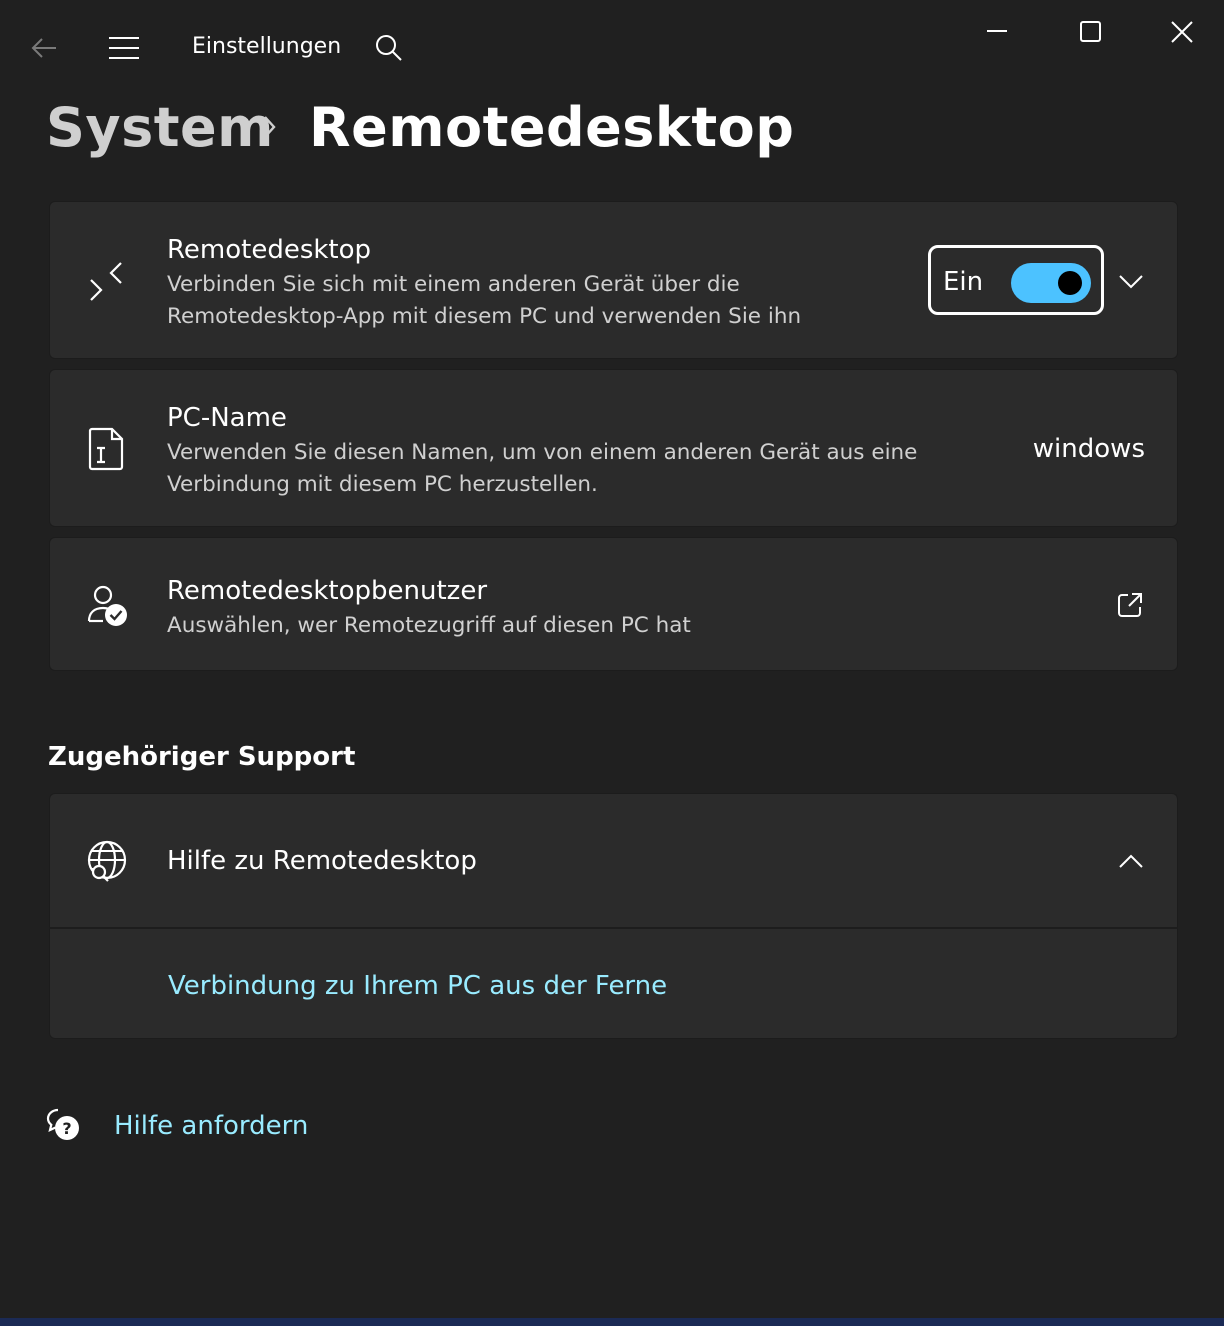 Image resolution: width=1224 pixels, height=1326 pixels. I want to click on external-link-icon, so click(1130, 605).